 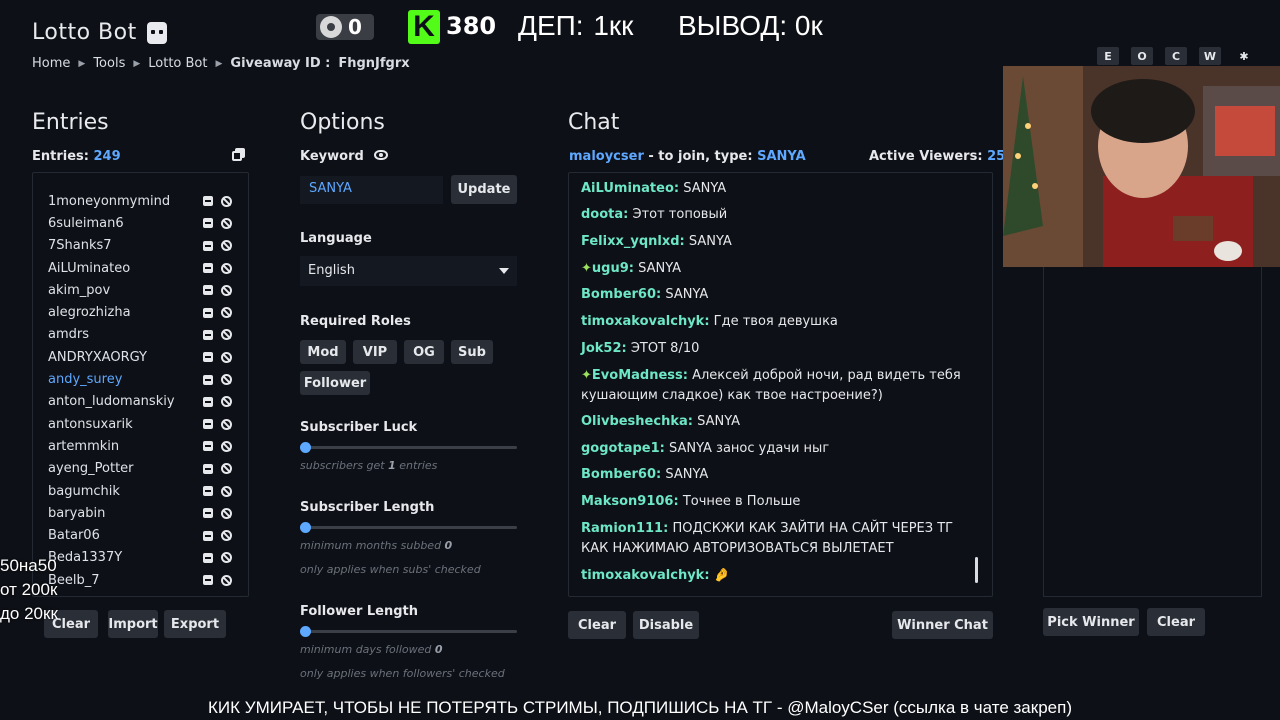 What do you see at coordinates (586, 268) in the screenshot?
I see `badge-star-icon: ✦` at bounding box center [586, 268].